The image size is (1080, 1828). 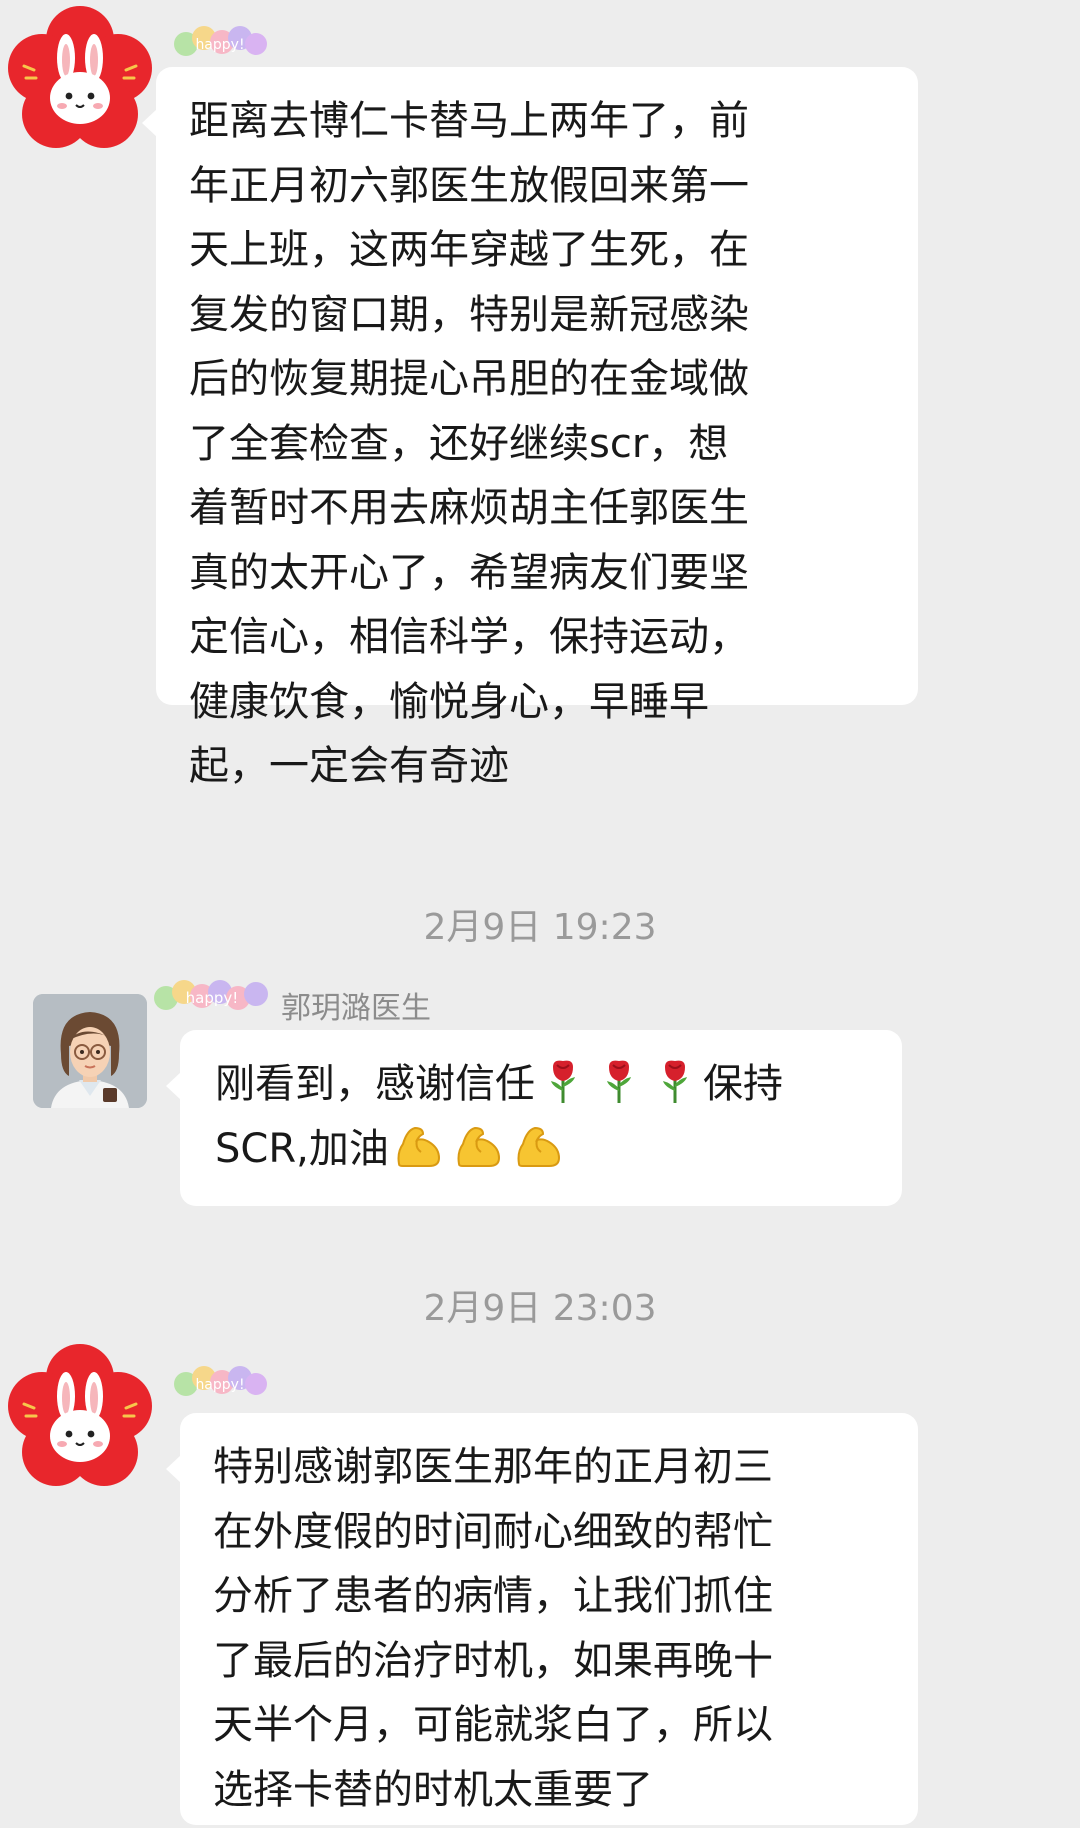 I want to click on message-line: 起，一定会有奇迹, so click(x=349, y=766).